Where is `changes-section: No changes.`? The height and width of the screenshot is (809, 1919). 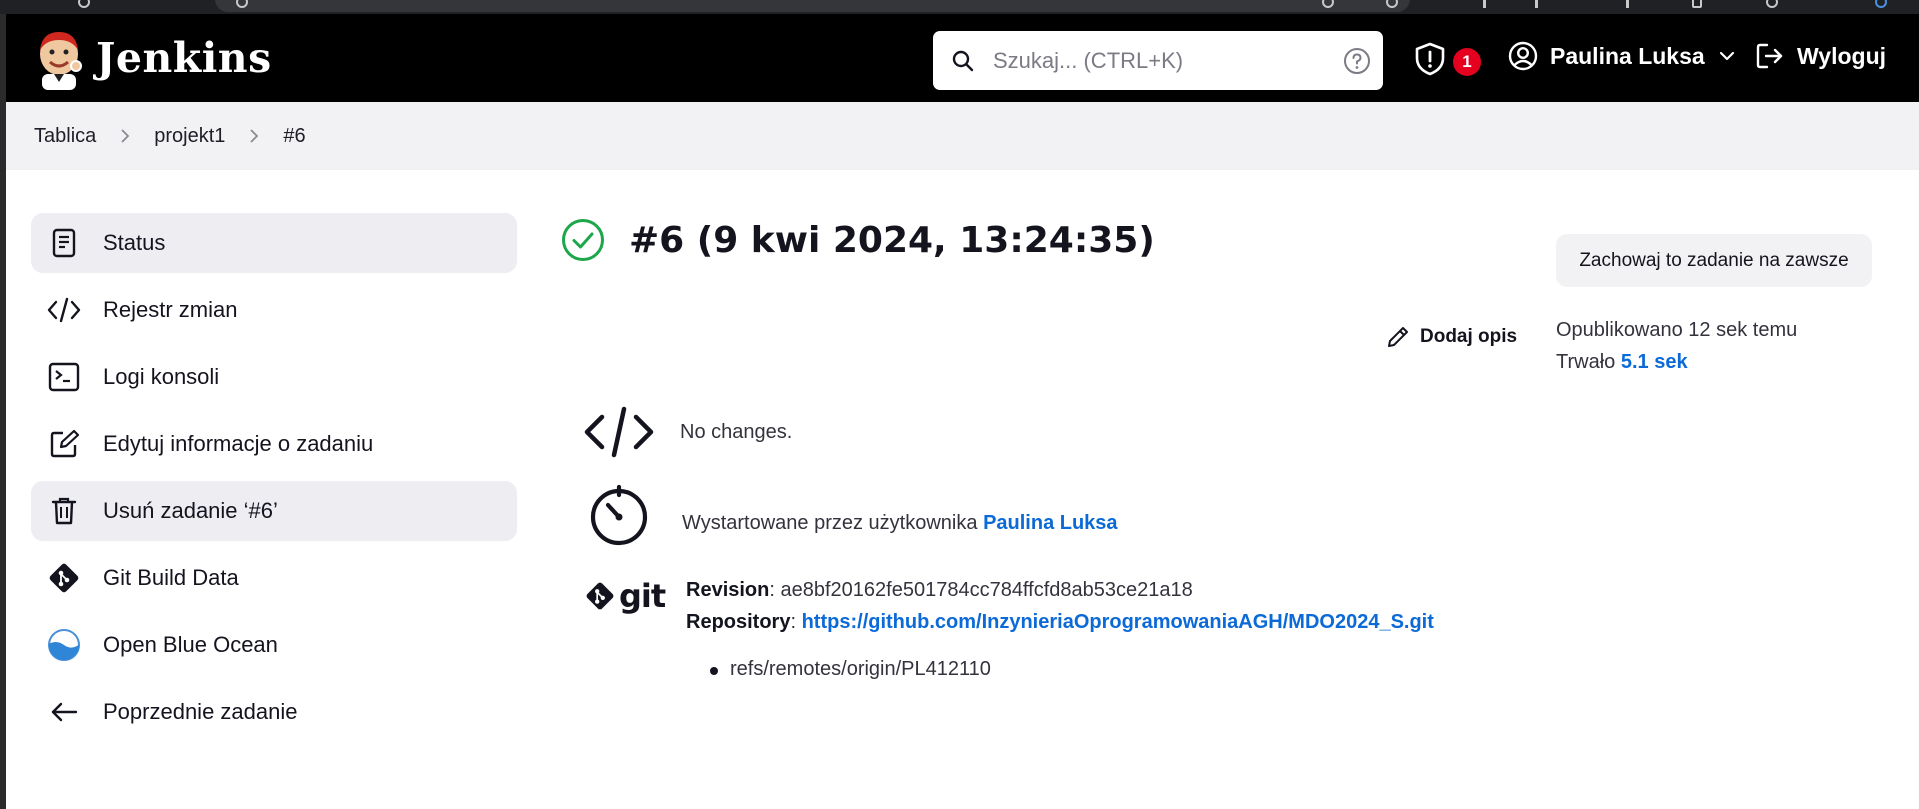
changes-section: No changes. is located at coordinates (688, 432).